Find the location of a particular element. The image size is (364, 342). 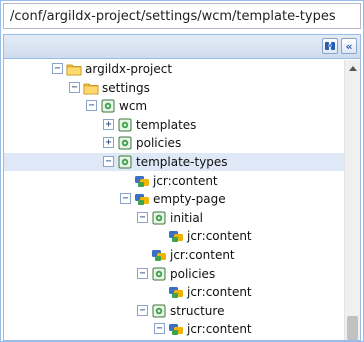

tree-scrollbar is located at coordinates (352, 200).